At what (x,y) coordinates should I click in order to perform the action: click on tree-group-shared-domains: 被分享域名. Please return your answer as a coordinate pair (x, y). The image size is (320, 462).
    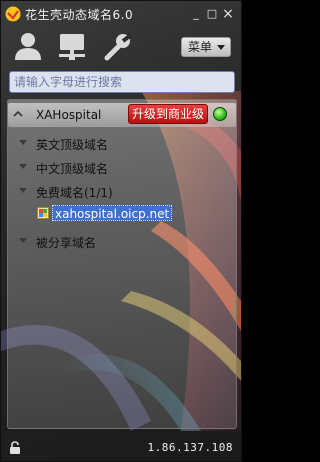
    Looking at the image, I should click on (66, 242).